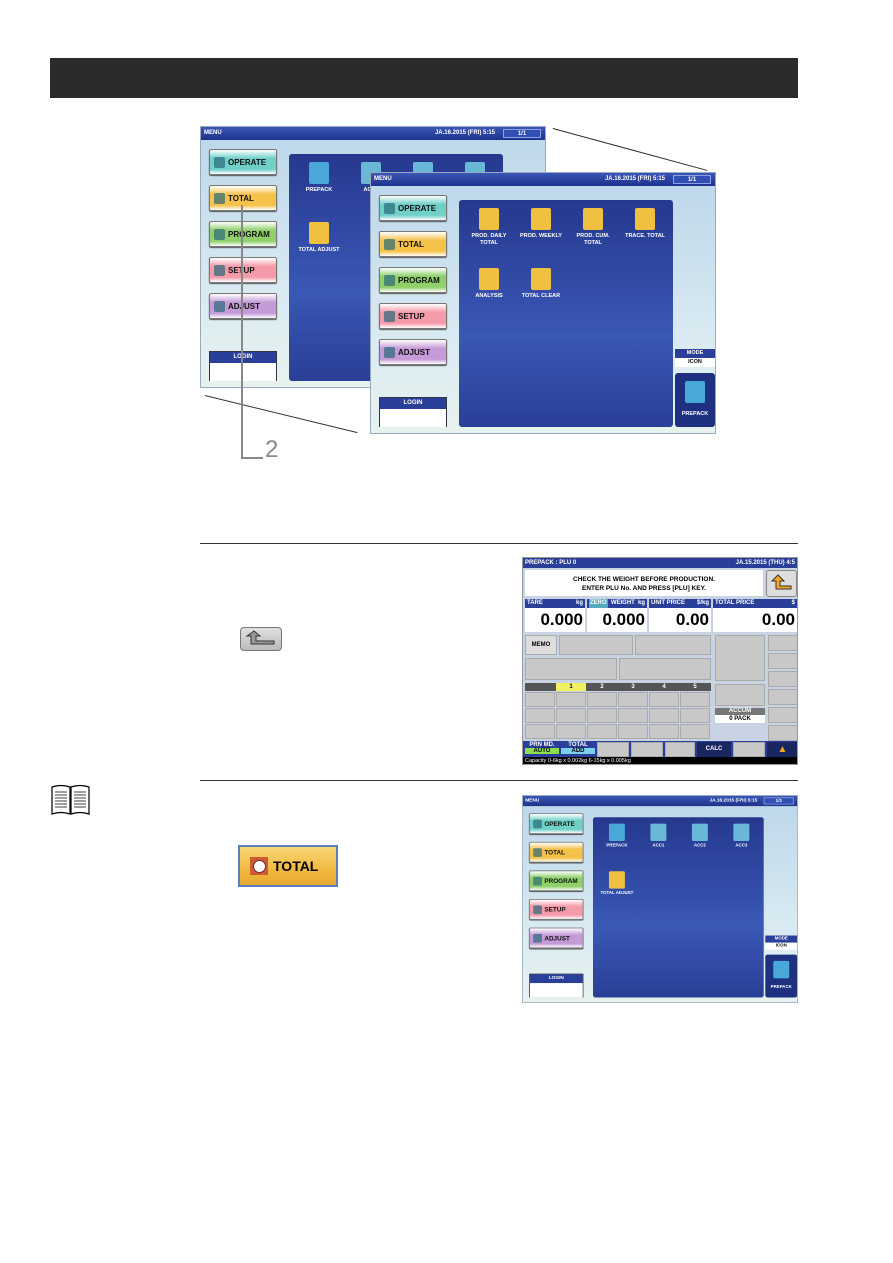 The width and height of the screenshot is (893, 1263). What do you see at coordinates (543, 179) in the screenshot?
I see `title-bar: MENU JA.16.2015 (FRI) 5:15 1/1` at bounding box center [543, 179].